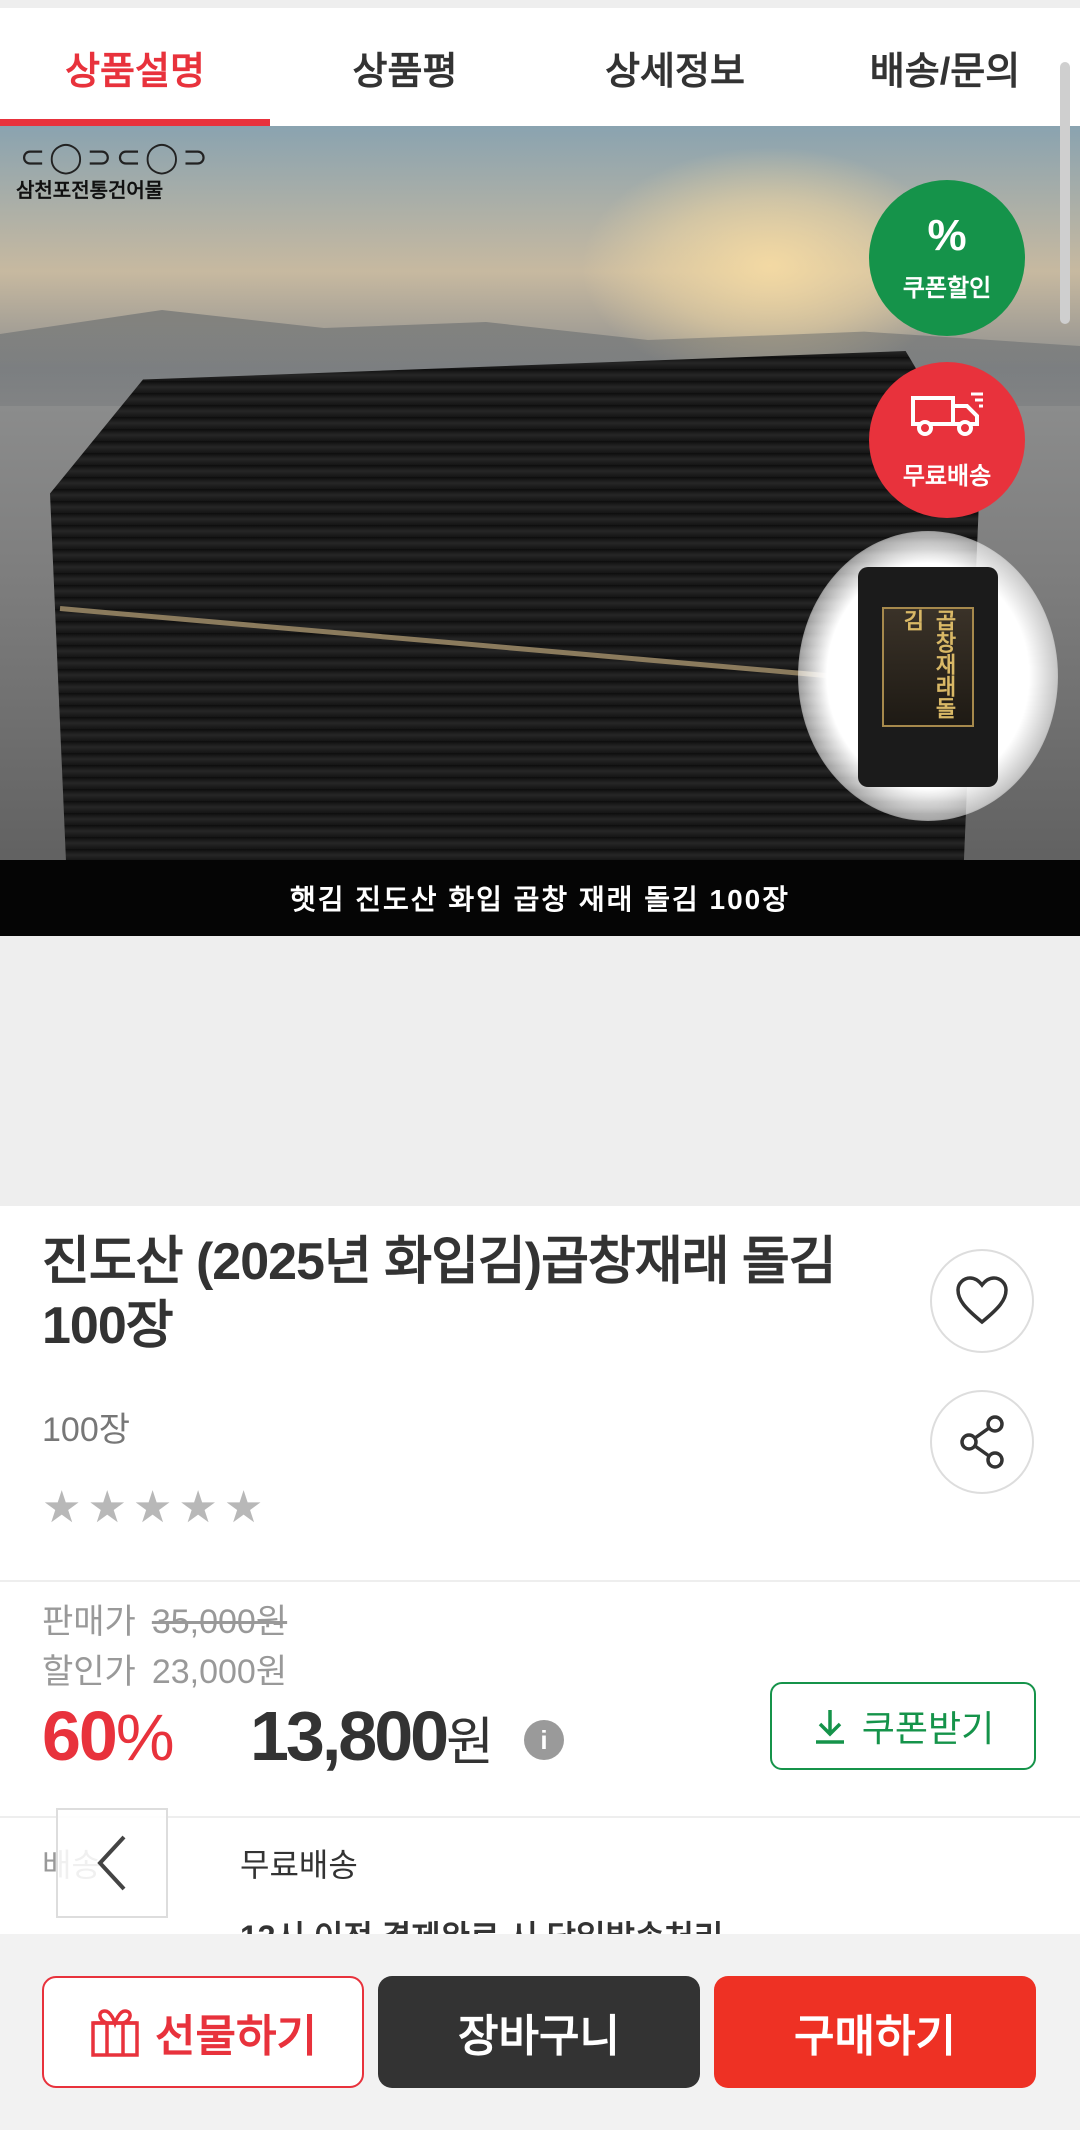 This screenshot has width=1080, height=2130. I want to click on tab-details: 상세정보, so click(675, 67).